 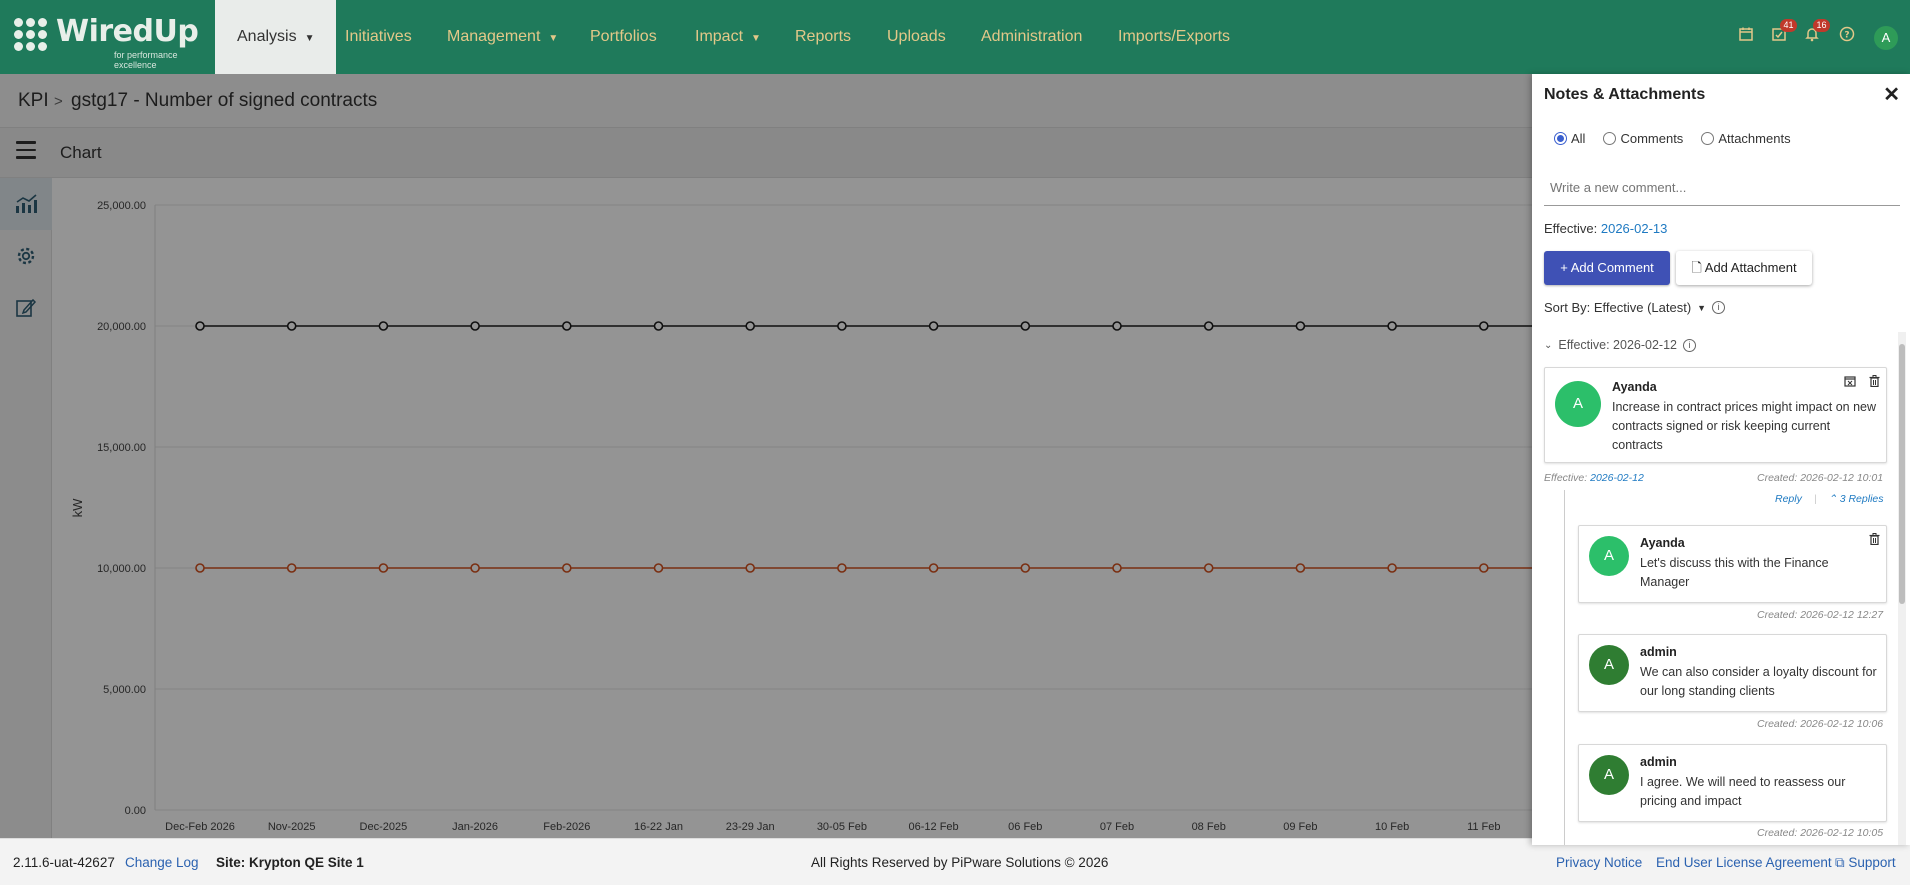 What do you see at coordinates (1652, 138) in the screenshot?
I see `filter-comments-label: Comments` at bounding box center [1652, 138].